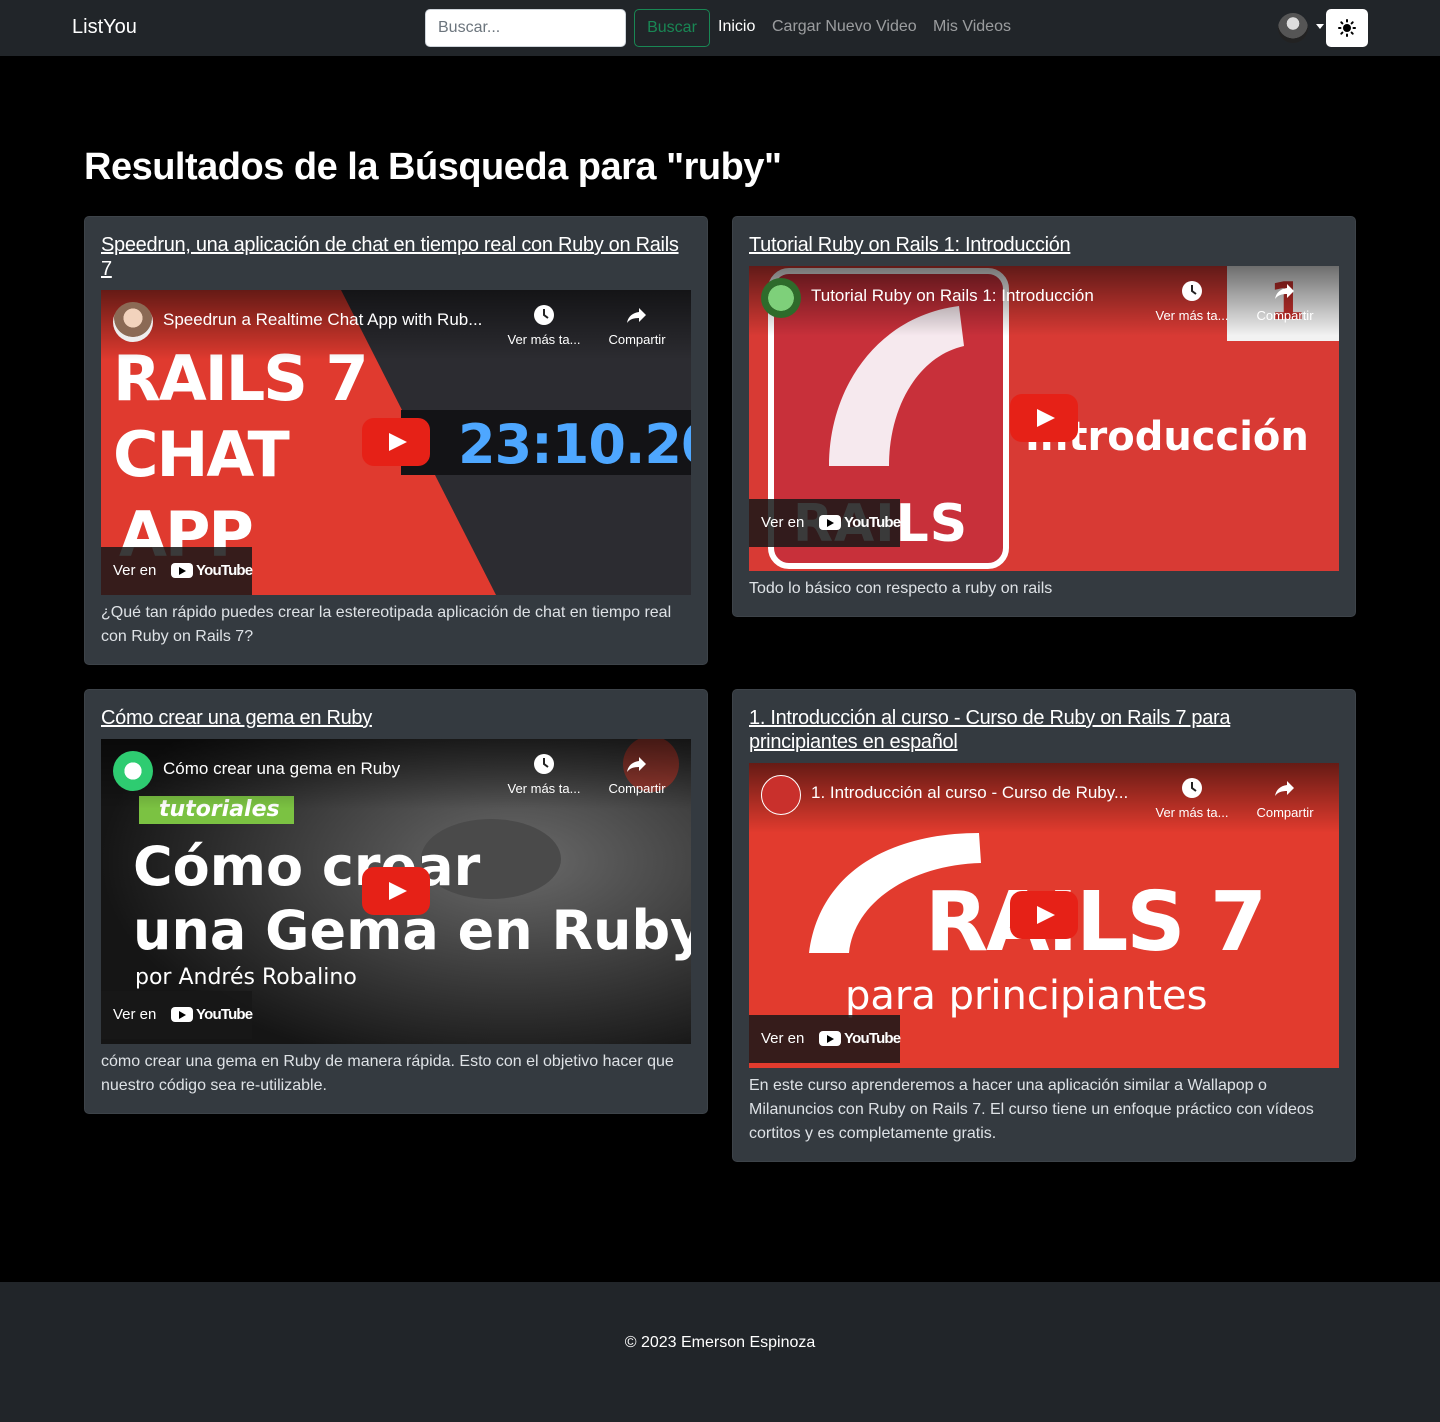  I want to click on thumbnail-text: por Andrés Robalino, so click(246, 977).